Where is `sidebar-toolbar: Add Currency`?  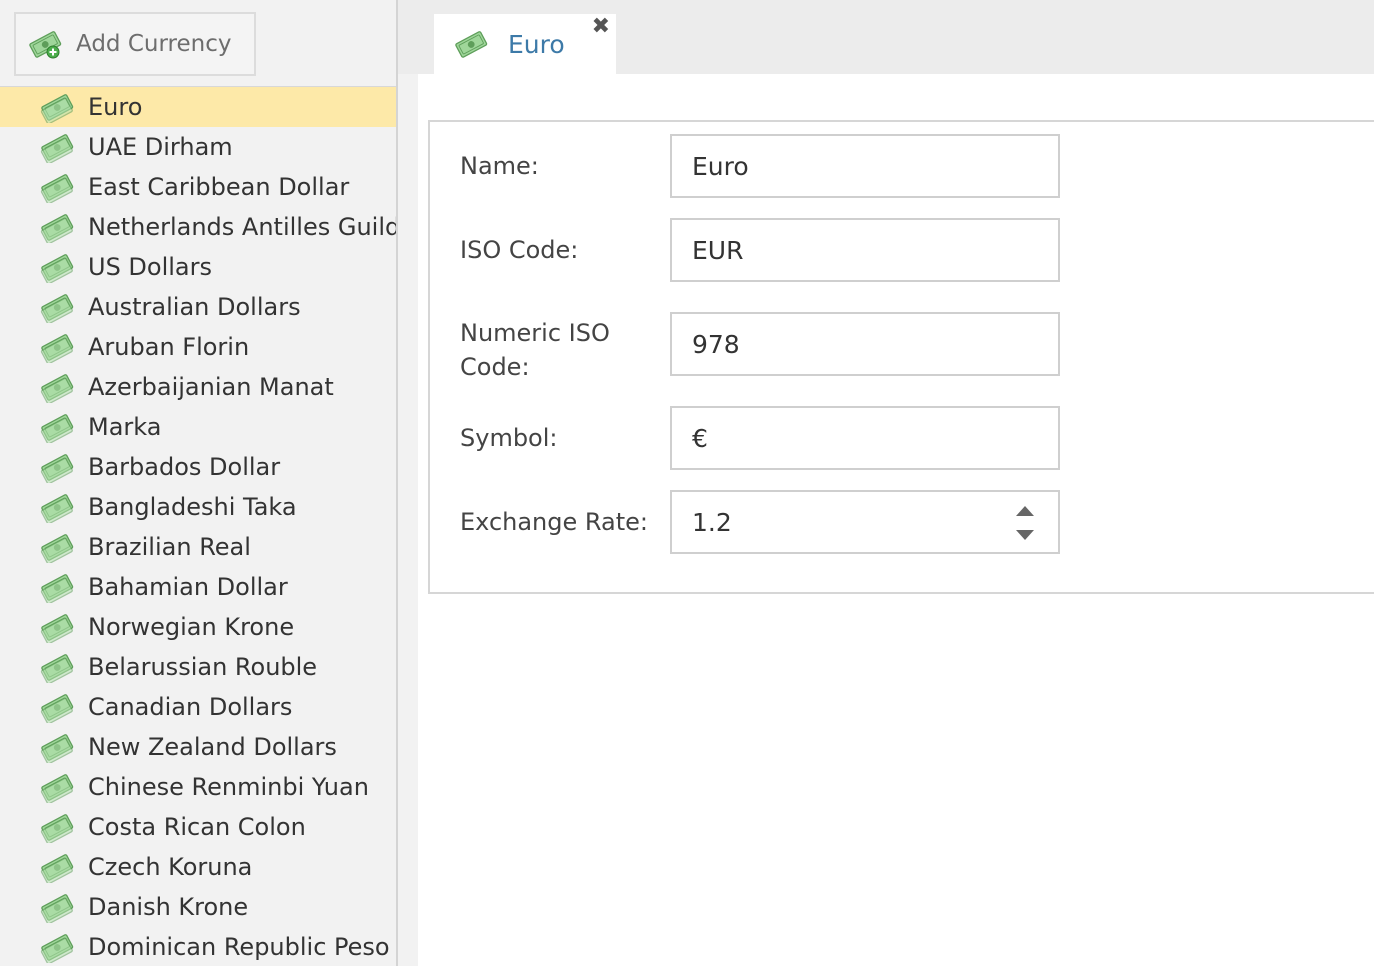
sidebar-toolbar: Add Currency is located at coordinates (198, 43).